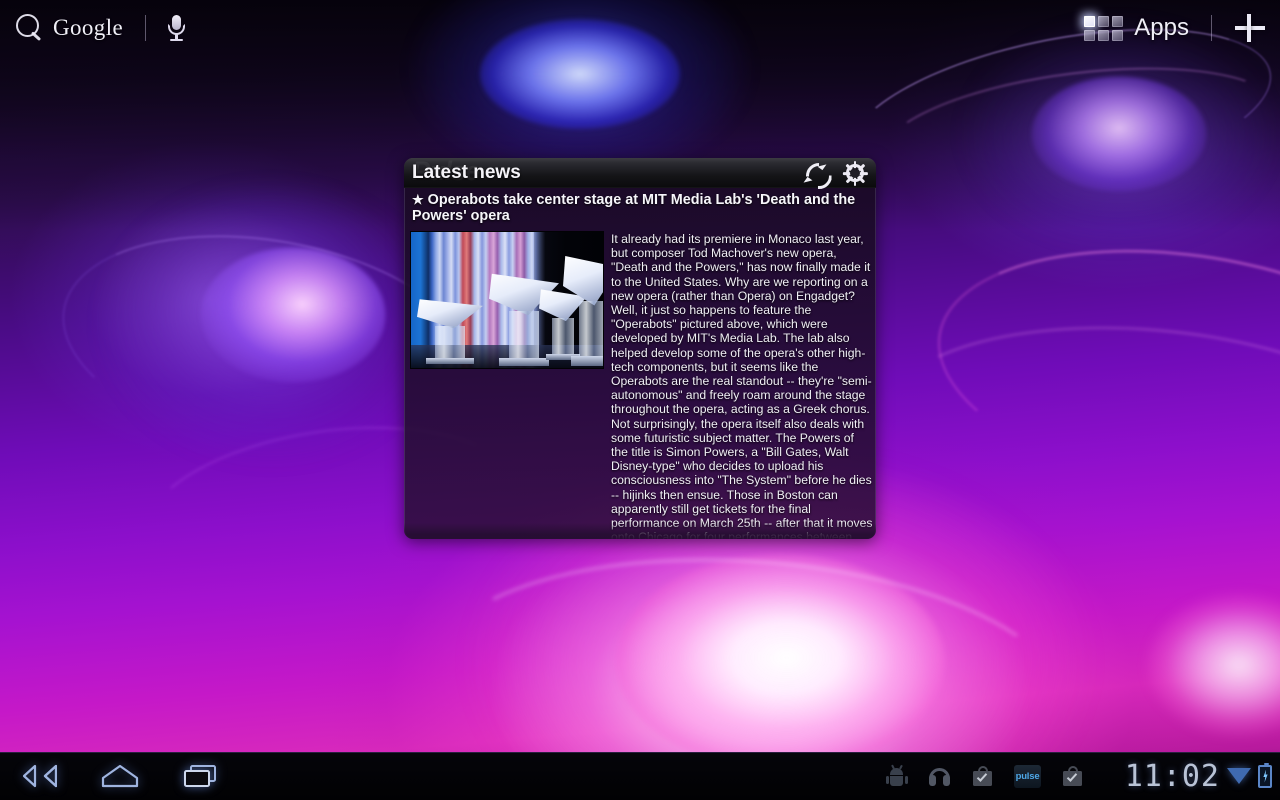 The image size is (1280, 800). Describe the element at coordinates (265, 325) in the screenshot. I see `wallpaper-purple-lotus-left` at that location.